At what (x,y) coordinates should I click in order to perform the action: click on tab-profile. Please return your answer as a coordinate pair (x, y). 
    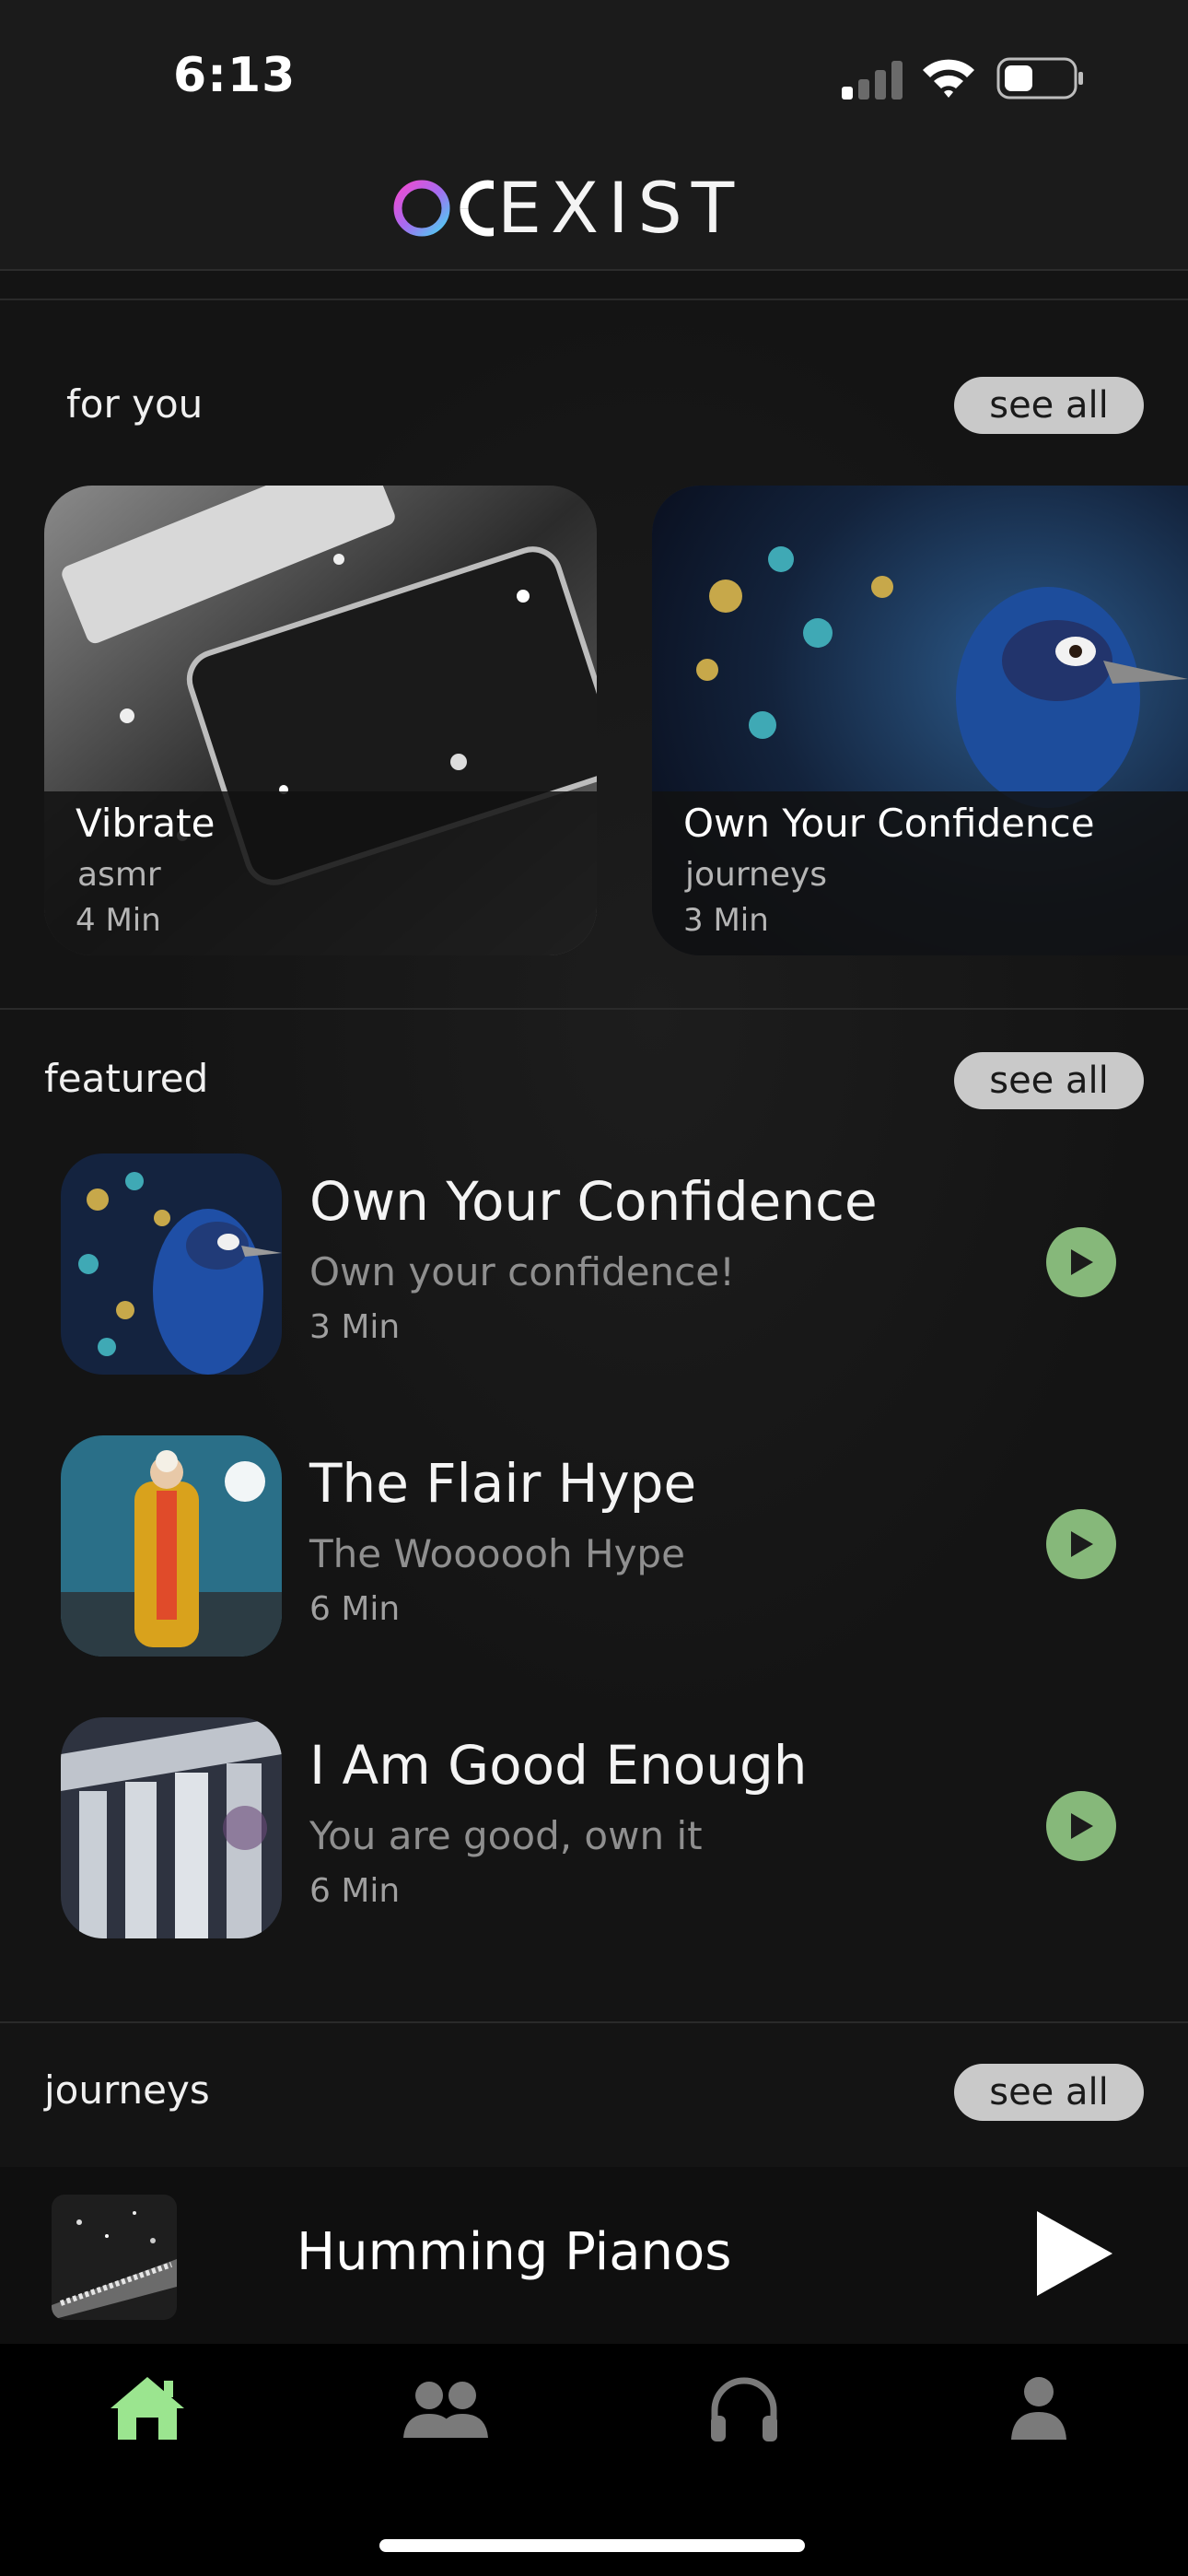
    Looking at the image, I should click on (1039, 2408).